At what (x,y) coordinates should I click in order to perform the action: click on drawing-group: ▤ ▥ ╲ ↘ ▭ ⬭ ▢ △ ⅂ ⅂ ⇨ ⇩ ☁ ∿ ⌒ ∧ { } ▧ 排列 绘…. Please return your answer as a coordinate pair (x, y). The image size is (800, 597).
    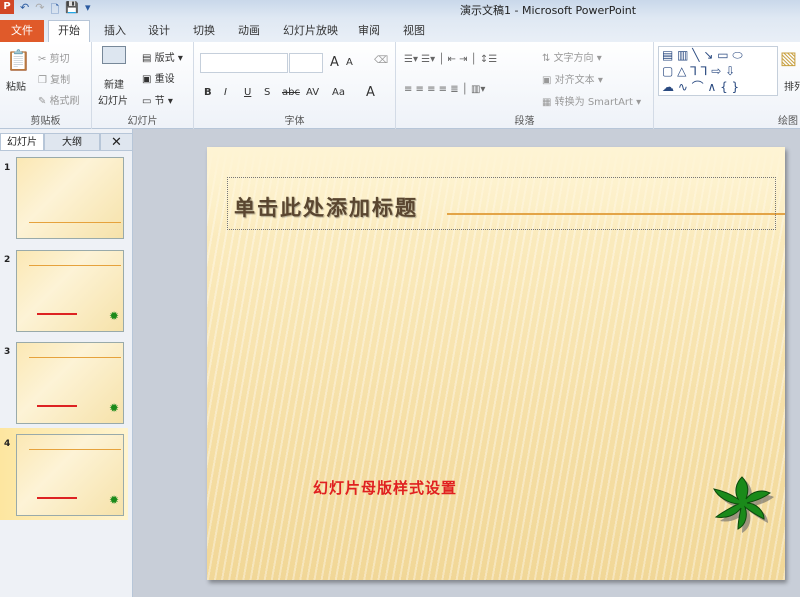
    Looking at the image, I should click on (727, 85).